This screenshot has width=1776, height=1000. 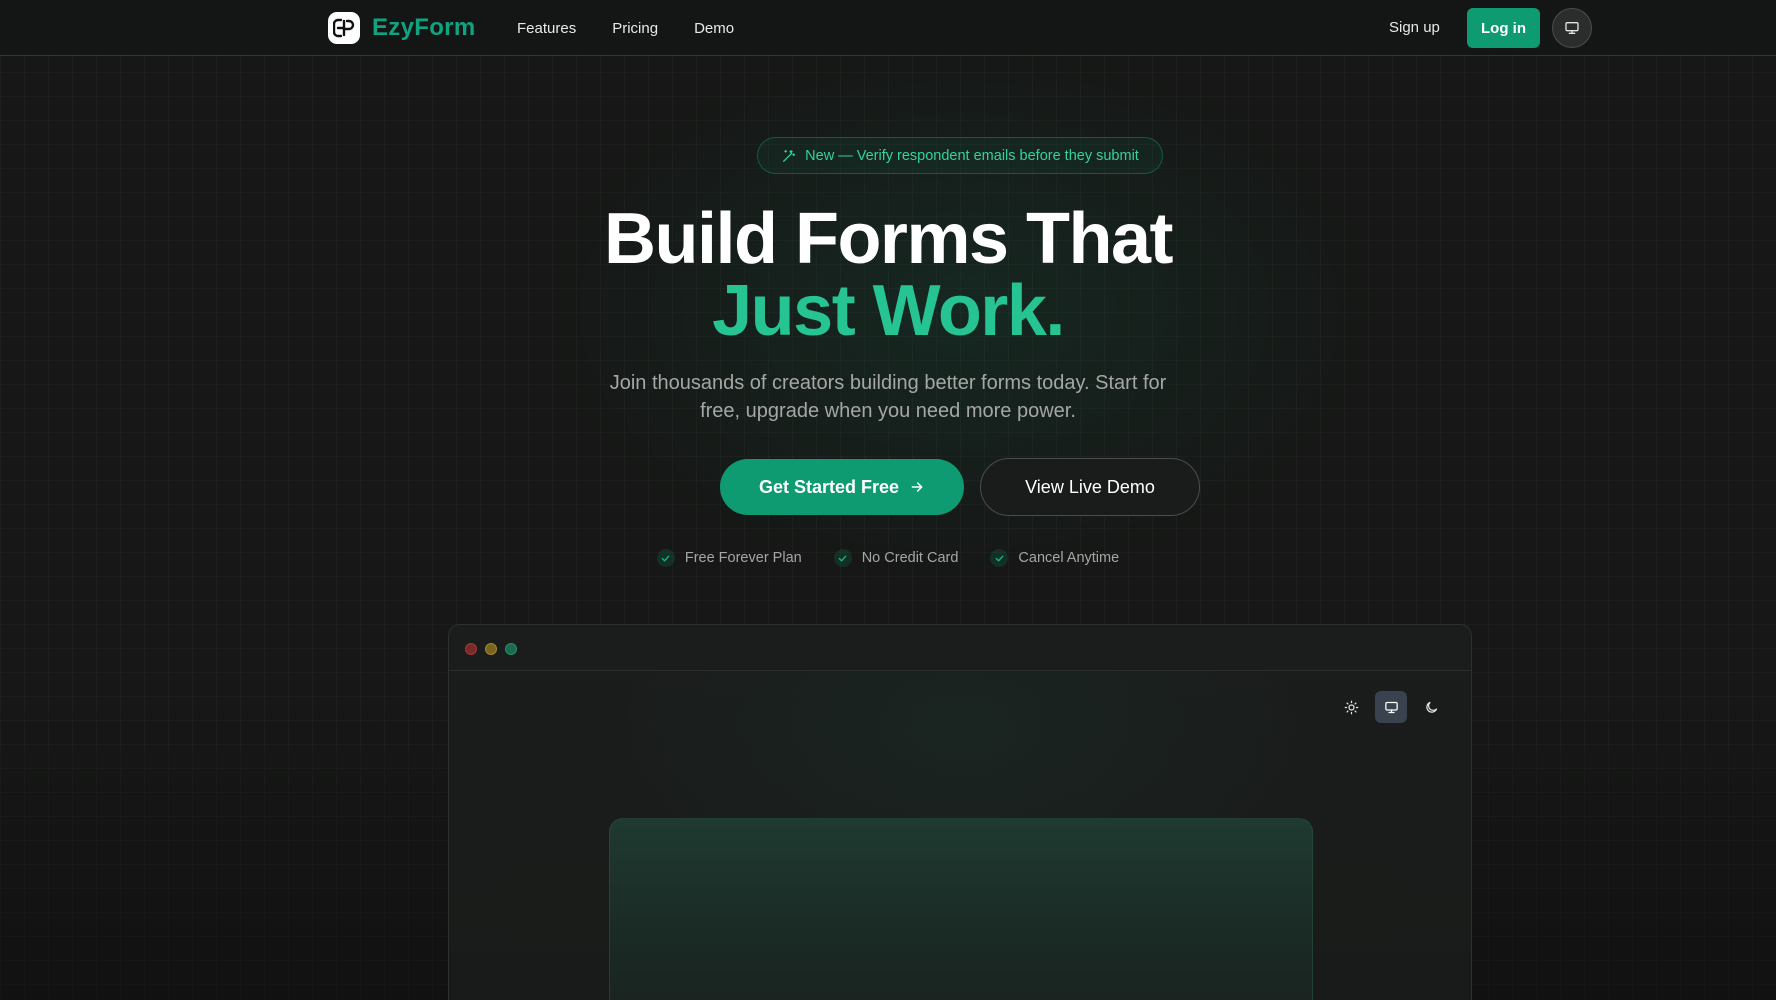 What do you see at coordinates (491, 649) in the screenshot?
I see `window-minimize-dot` at bounding box center [491, 649].